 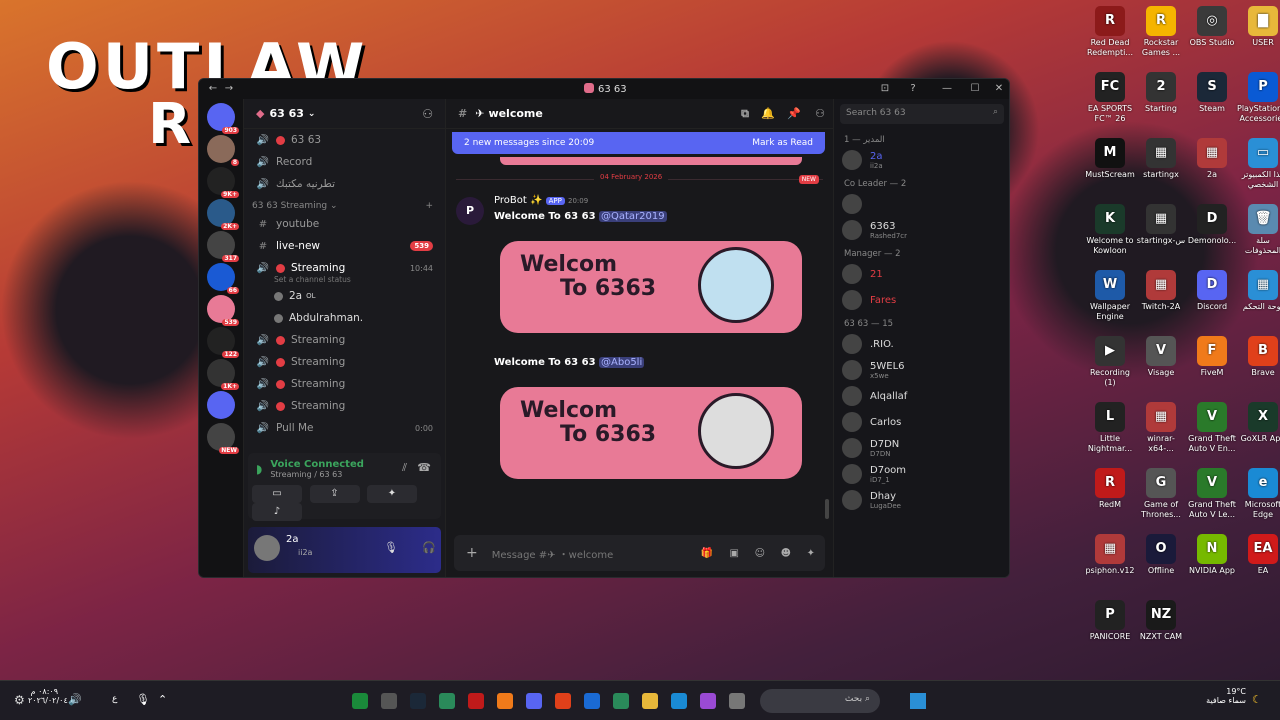 I want to click on member-item: 5WEL6 x5we, so click(x=921, y=370).